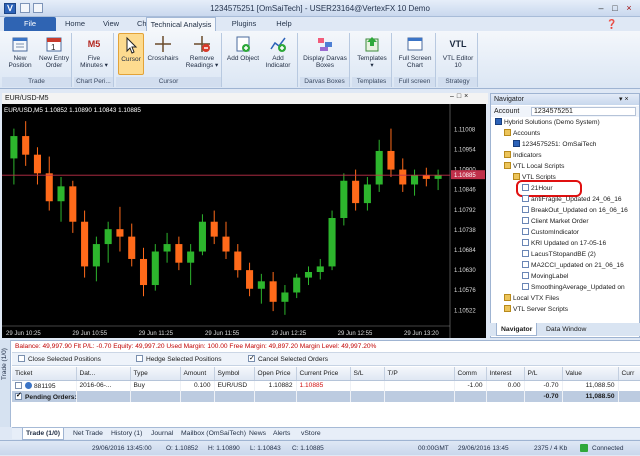  What do you see at coordinates (88, 434) in the screenshot?
I see `bottom-tab: Net Trade` at bounding box center [88, 434].